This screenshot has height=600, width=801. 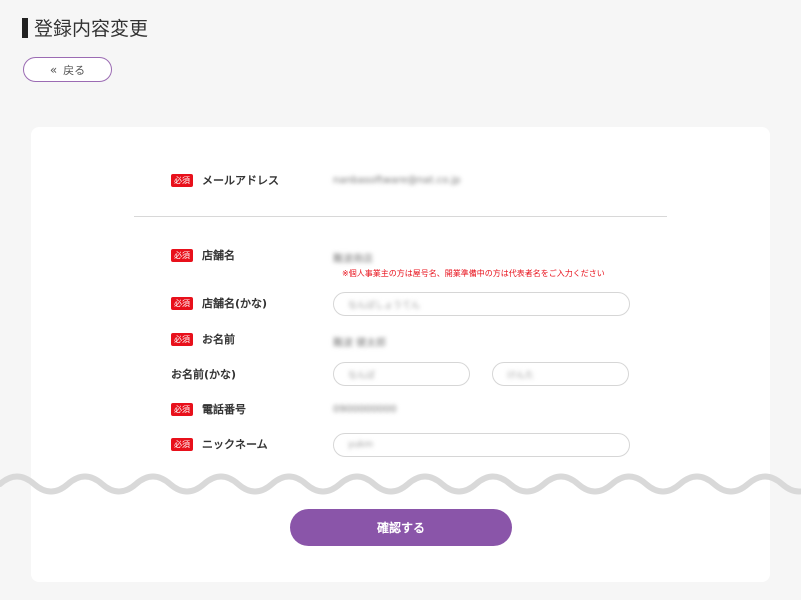 What do you see at coordinates (521, 375) in the screenshot?
I see `name-kana-first-value: けんた` at bounding box center [521, 375].